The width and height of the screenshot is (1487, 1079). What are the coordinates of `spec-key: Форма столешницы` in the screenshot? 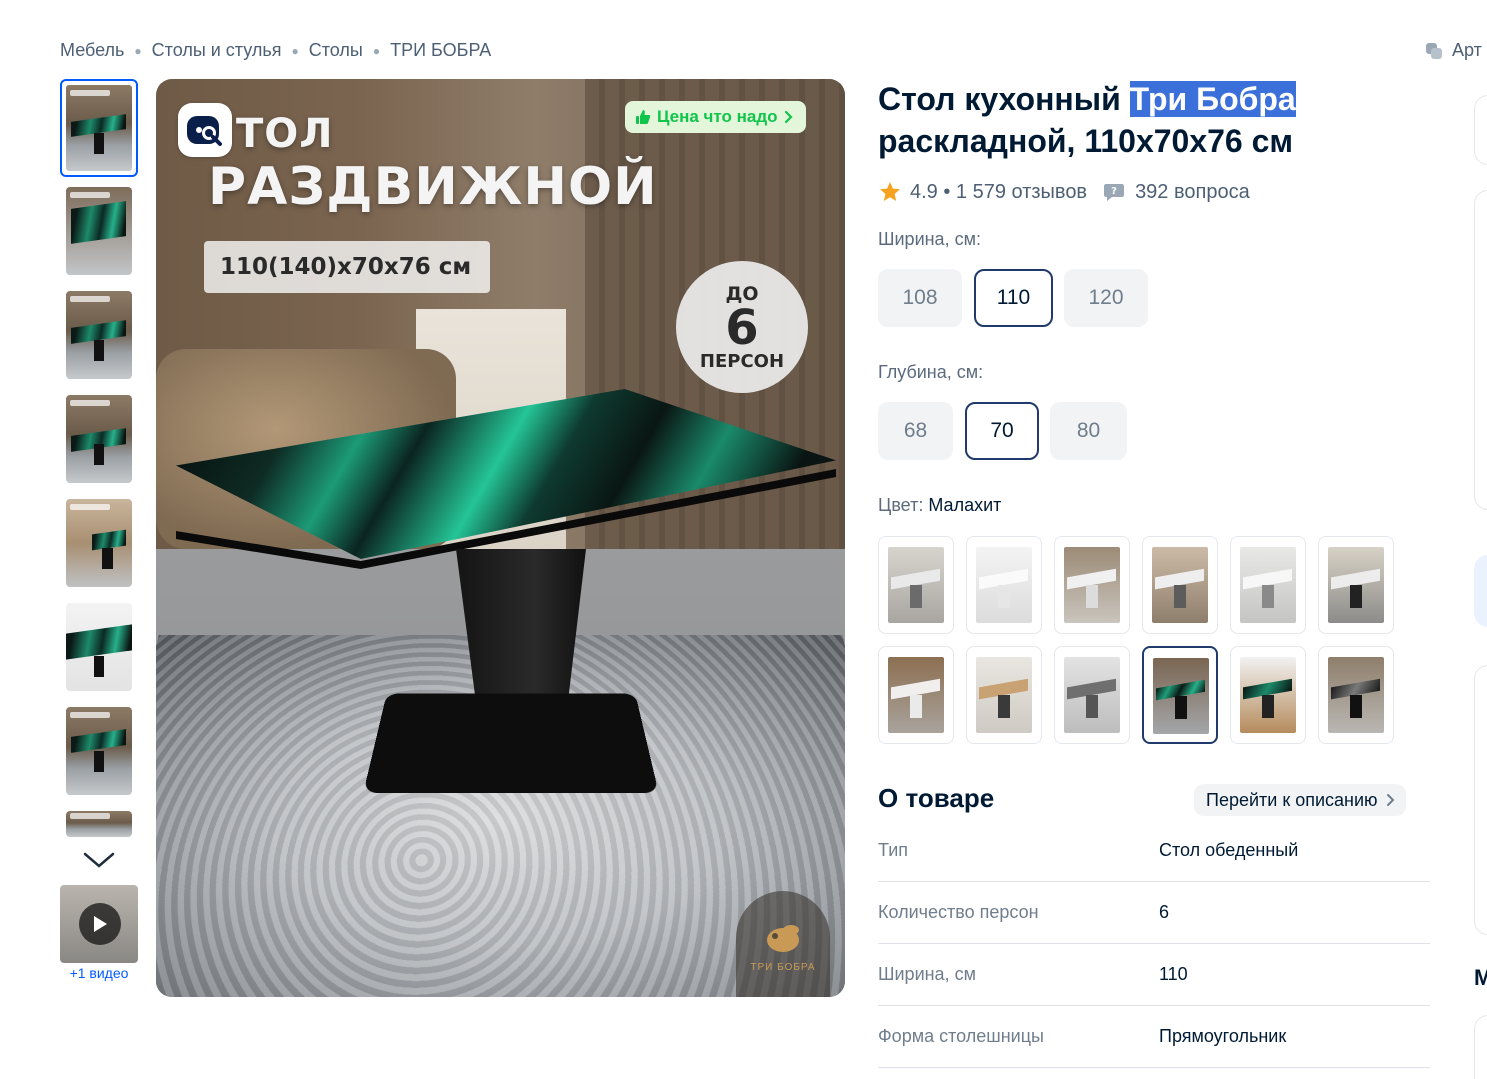 It's located at (961, 1036).